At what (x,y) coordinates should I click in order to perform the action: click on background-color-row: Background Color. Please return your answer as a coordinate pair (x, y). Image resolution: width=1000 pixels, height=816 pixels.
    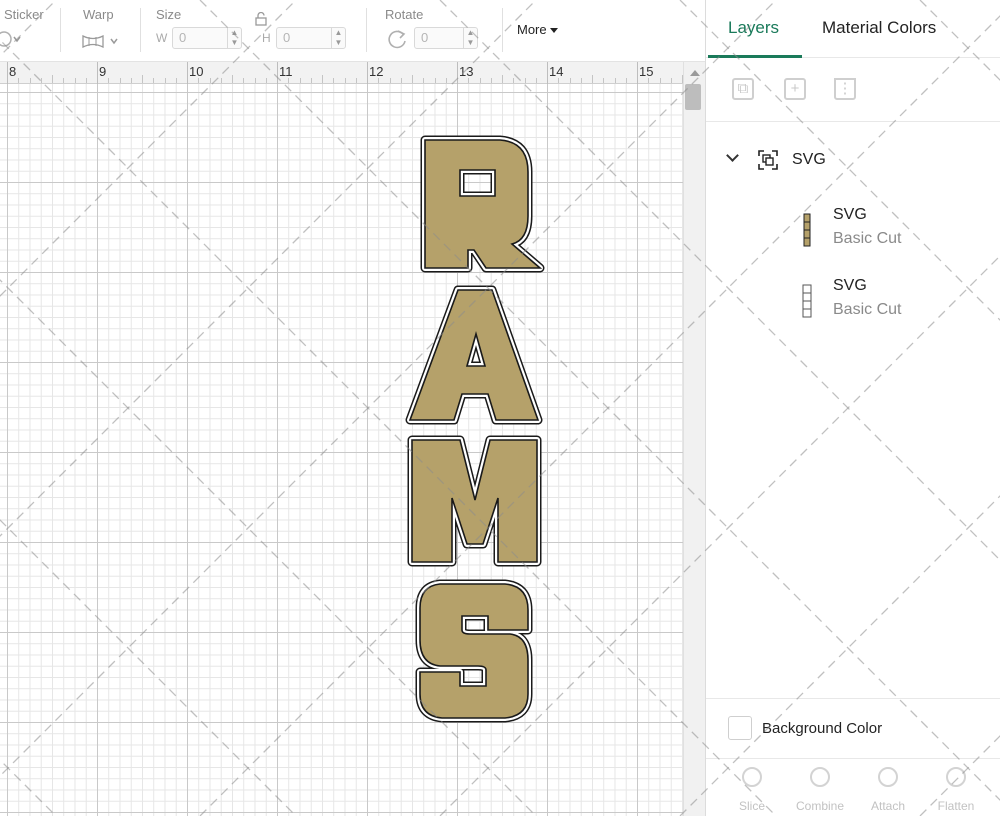
    Looking at the image, I should click on (853, 728).